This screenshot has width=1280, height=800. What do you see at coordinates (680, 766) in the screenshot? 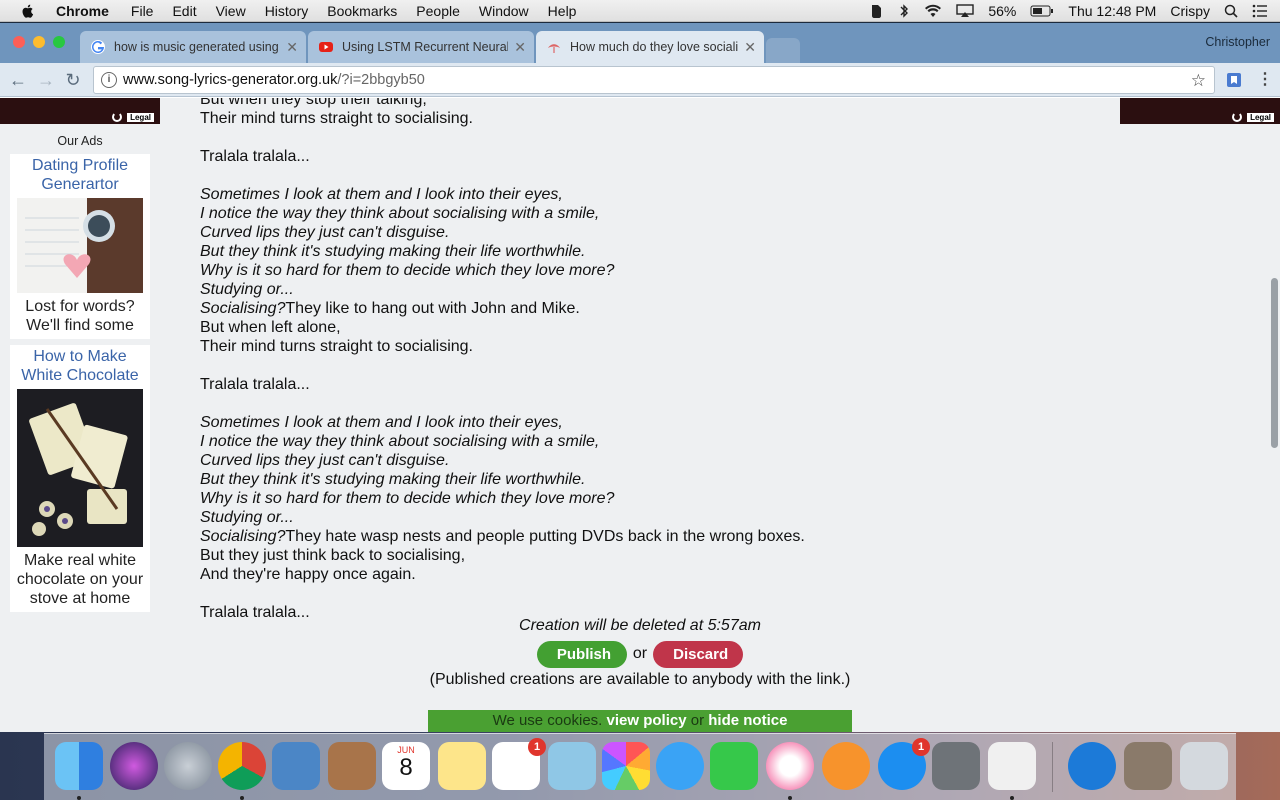
I see `messages-icon` at bounding box center [680, 766].